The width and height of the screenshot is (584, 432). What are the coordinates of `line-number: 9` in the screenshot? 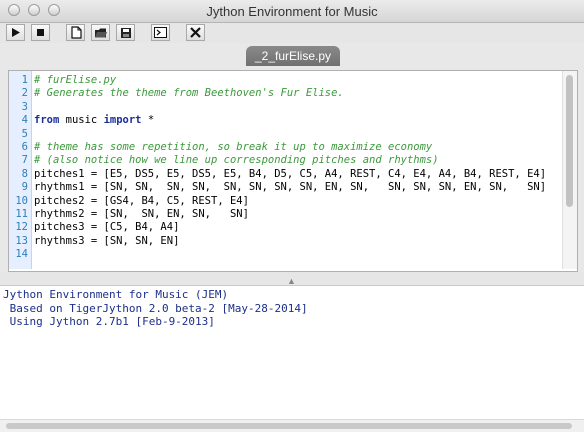 It's located at (24, 187).